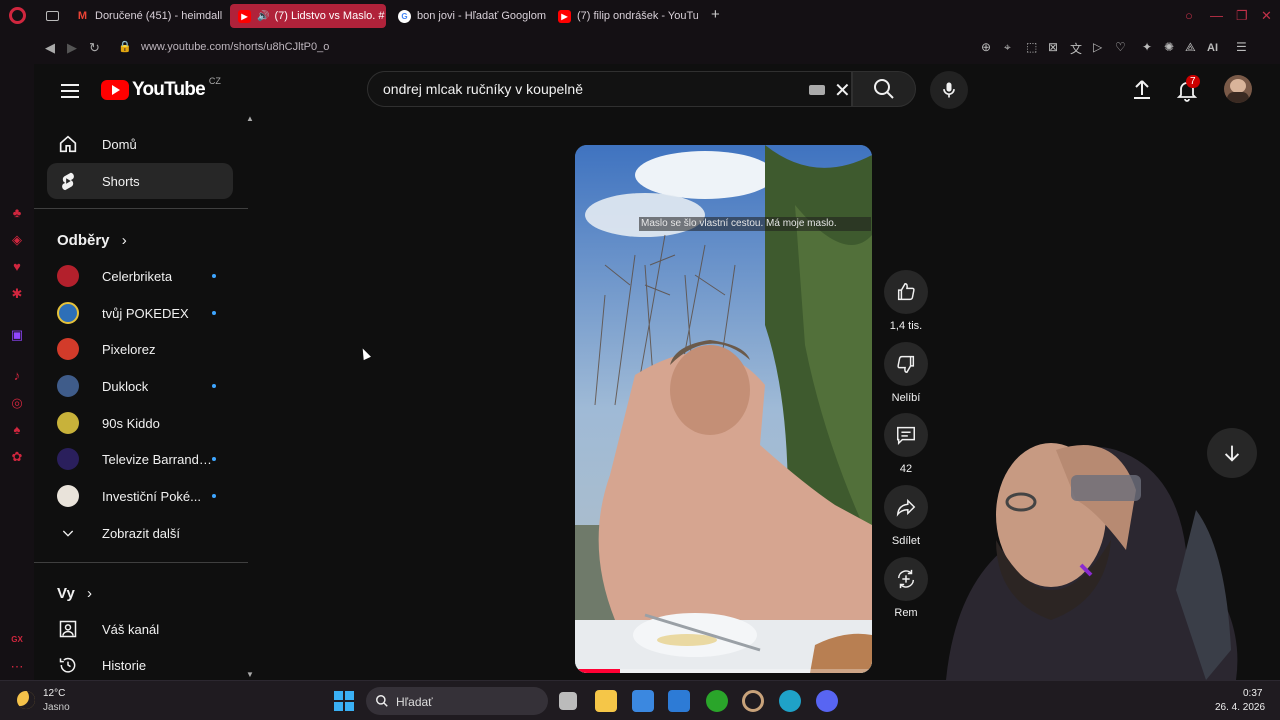 This screenshot has width=1280, height=720. Describe the element at coordinates (17, 335) in the screenshot. I see `twitch-icon: ▣` at that location.